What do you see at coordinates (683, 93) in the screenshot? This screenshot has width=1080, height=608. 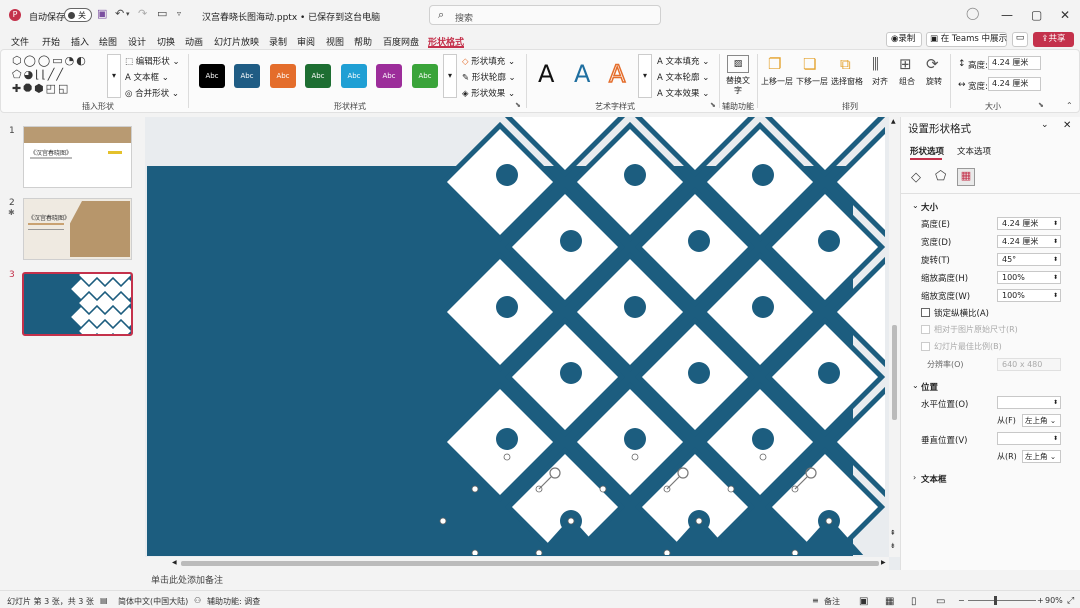 I see `text-effects-button: A 文本效果 ⌄` at bounding box center [683, 93].